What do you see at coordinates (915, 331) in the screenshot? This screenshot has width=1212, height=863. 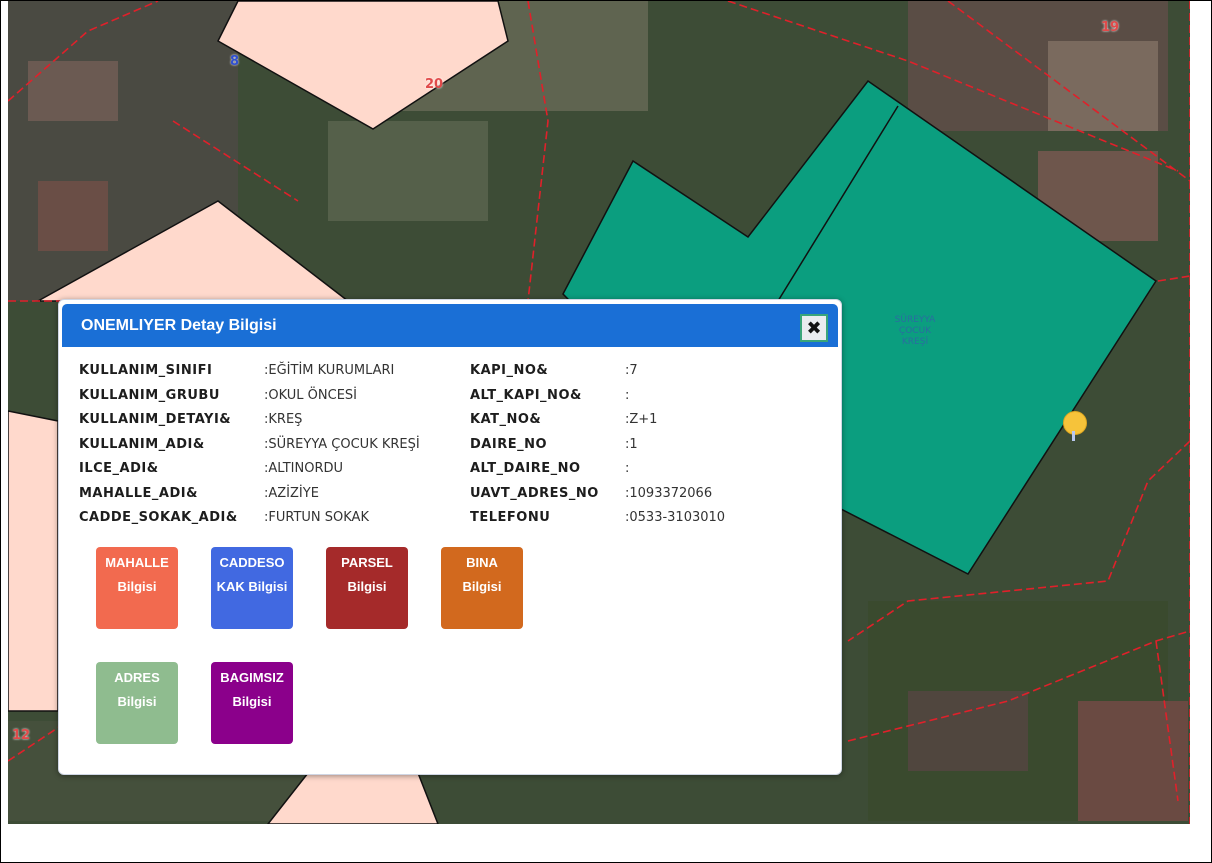 I see `building-name-label: SÜREYYA ÇOCUK KREŞİ` at bounding box center [915, 331].